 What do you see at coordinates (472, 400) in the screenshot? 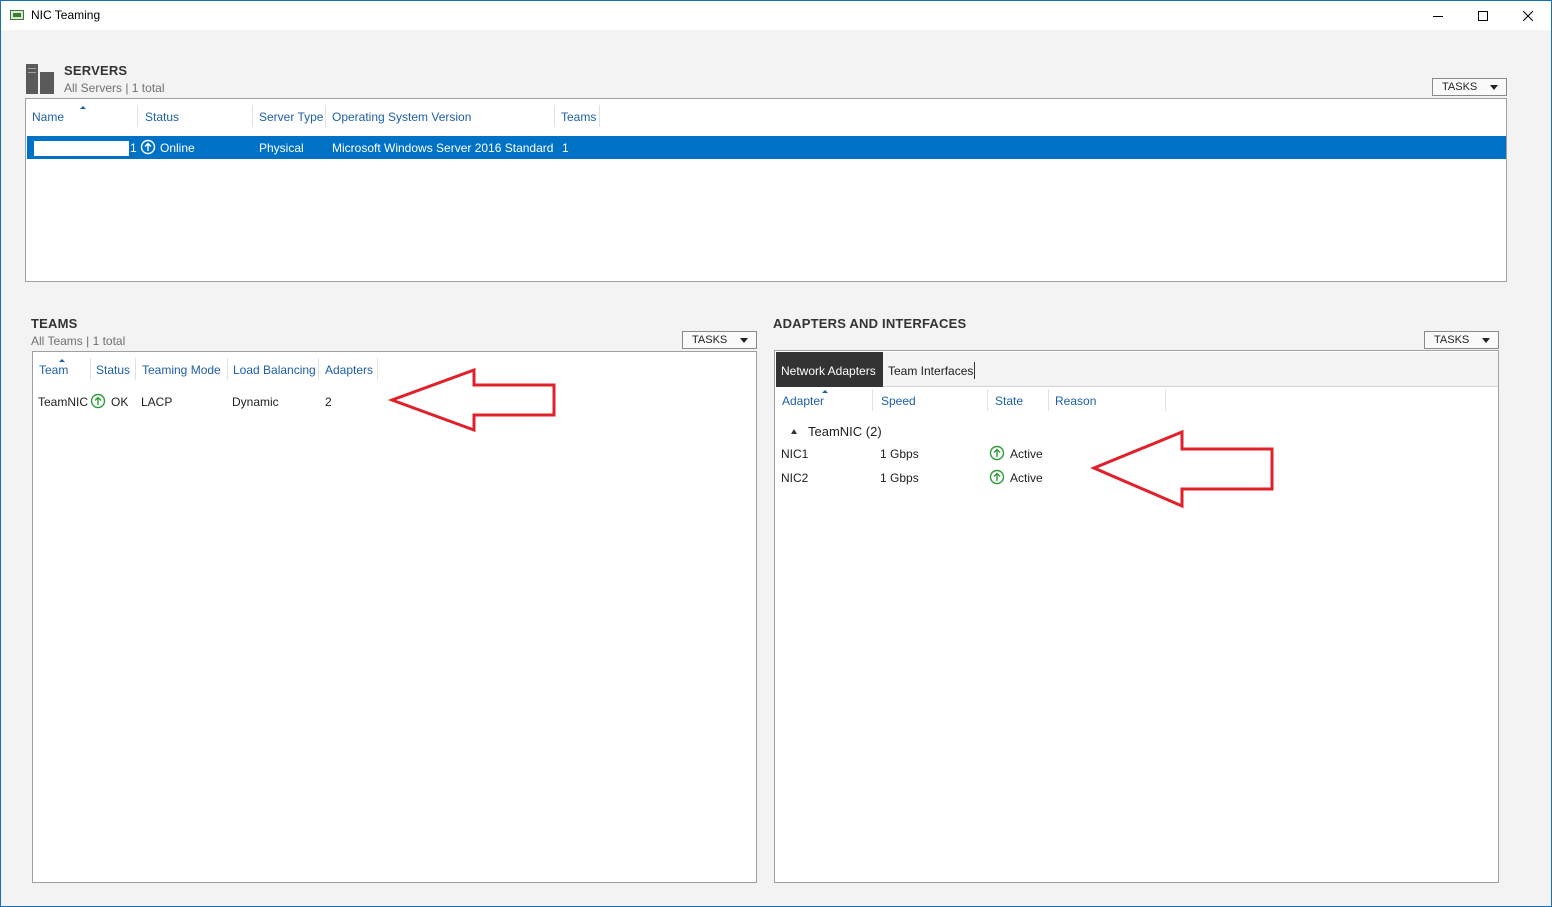
I see `annotation-arrow-teams` at bounding box center [472, 400].